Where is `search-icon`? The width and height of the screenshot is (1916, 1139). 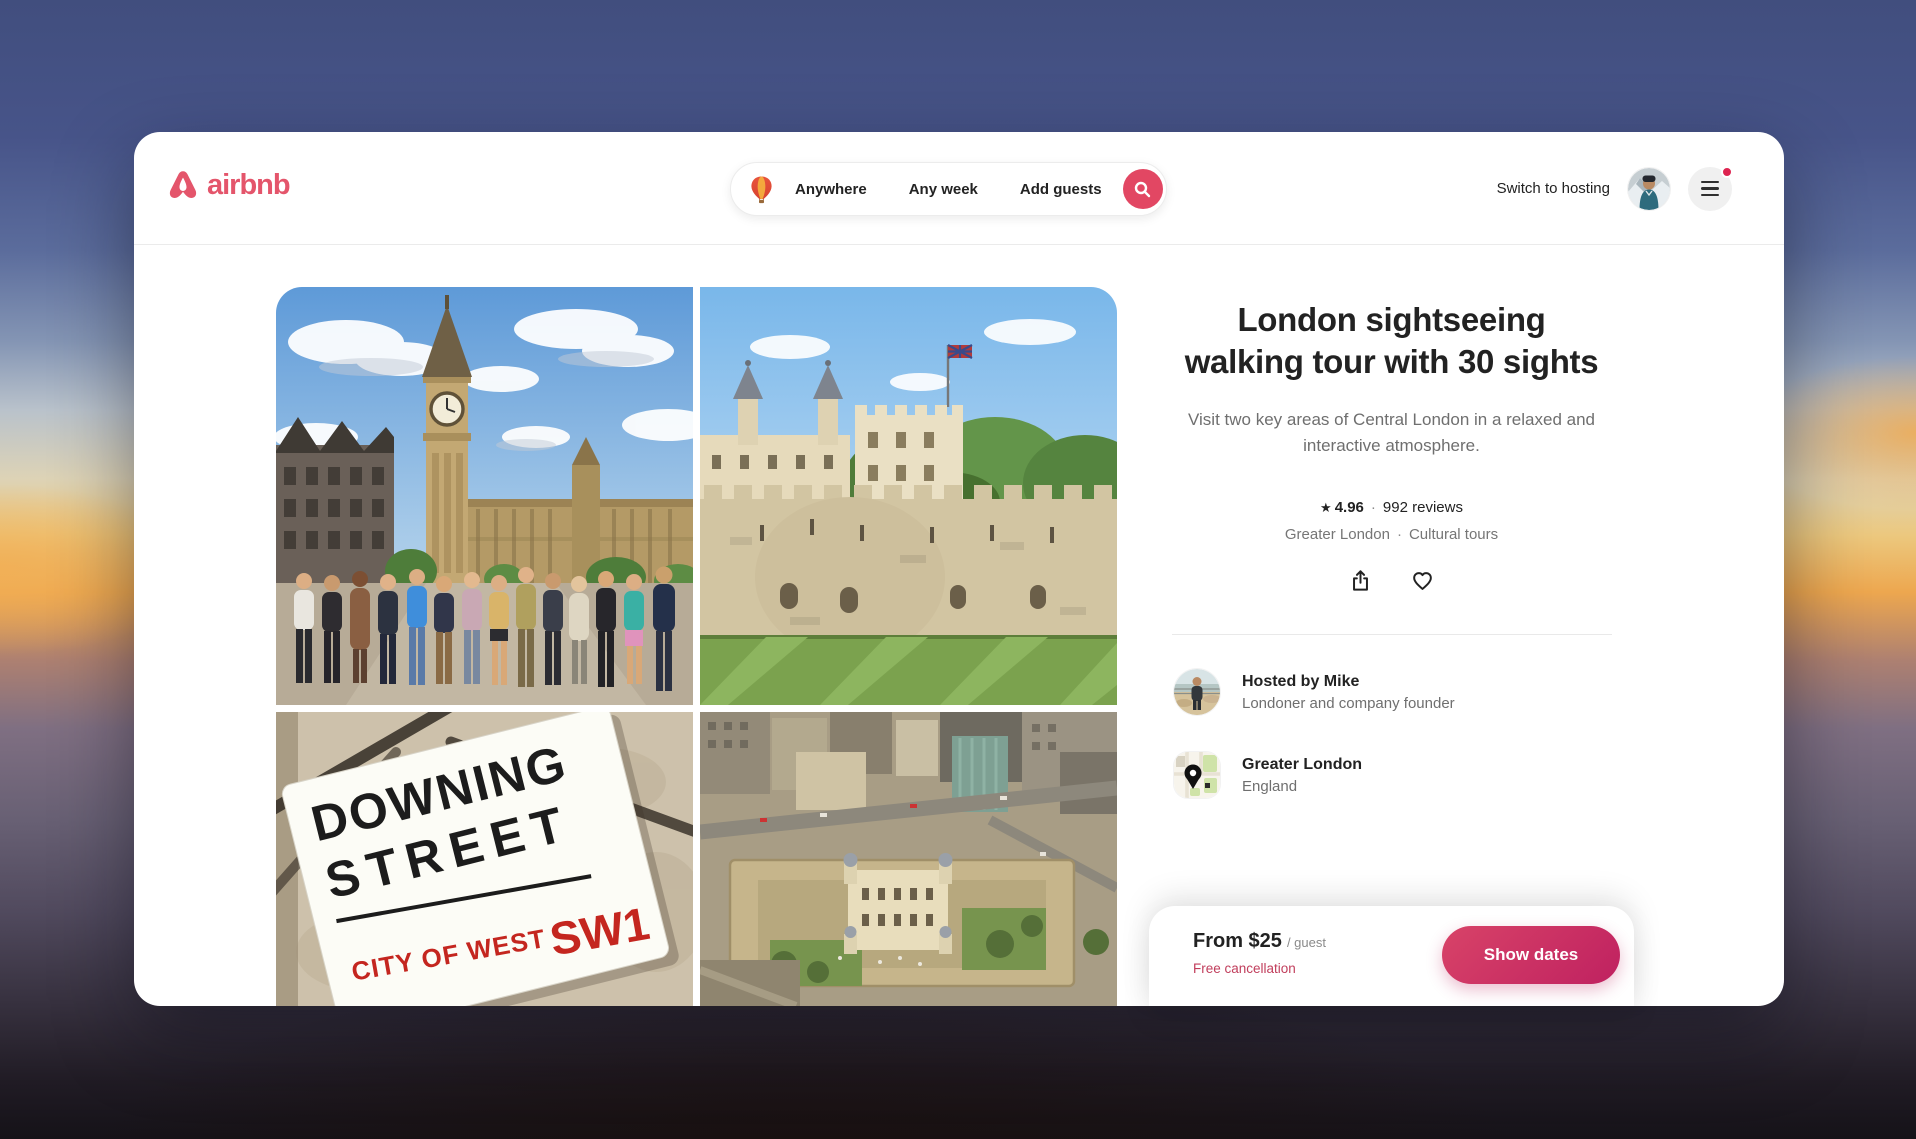
search-icon is located at coordinates (1142, 189).